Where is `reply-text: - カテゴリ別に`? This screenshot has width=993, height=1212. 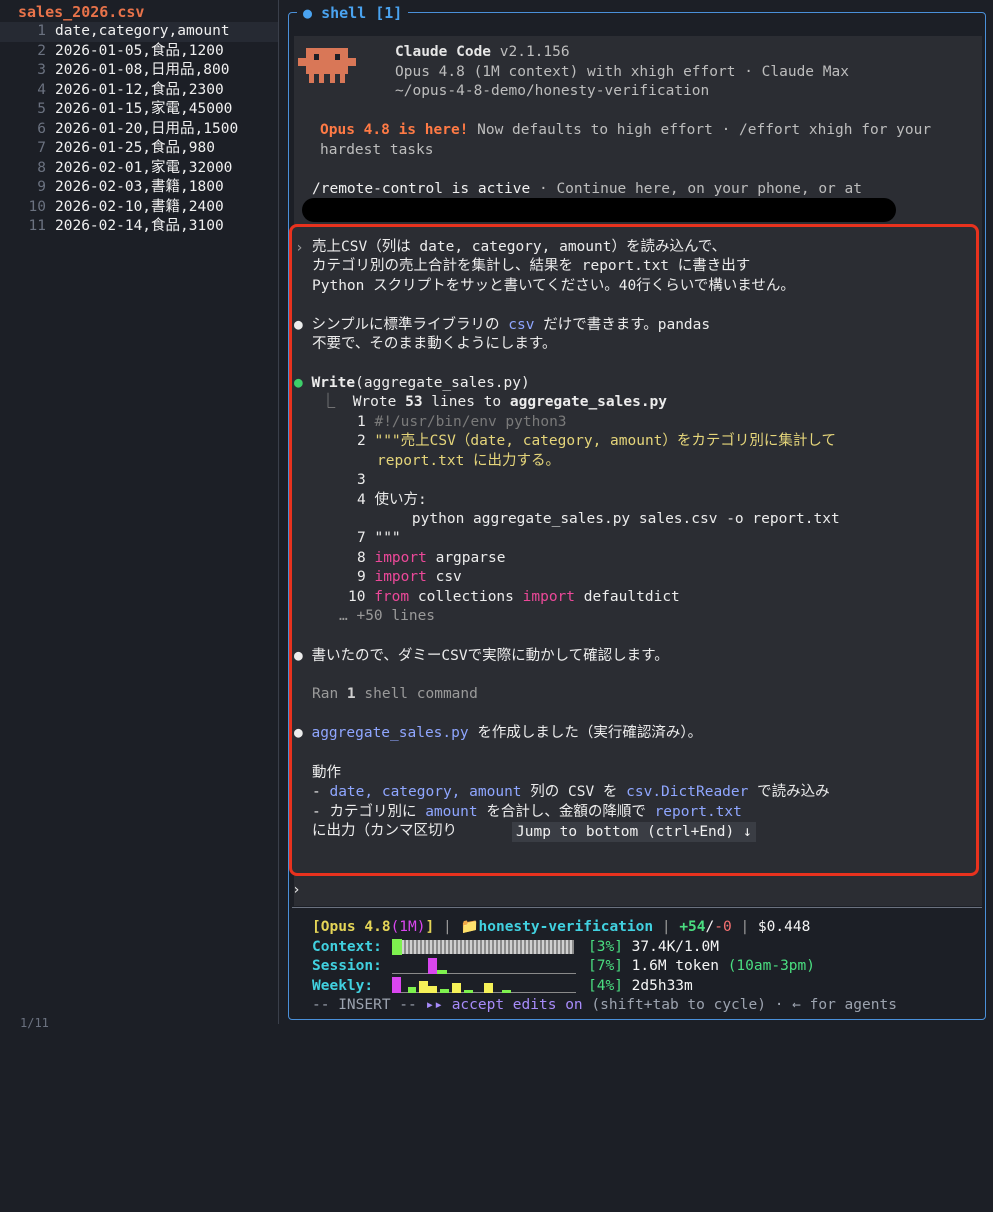 reply-text: - カテゴリ別に is located at coordinates (369, 812).